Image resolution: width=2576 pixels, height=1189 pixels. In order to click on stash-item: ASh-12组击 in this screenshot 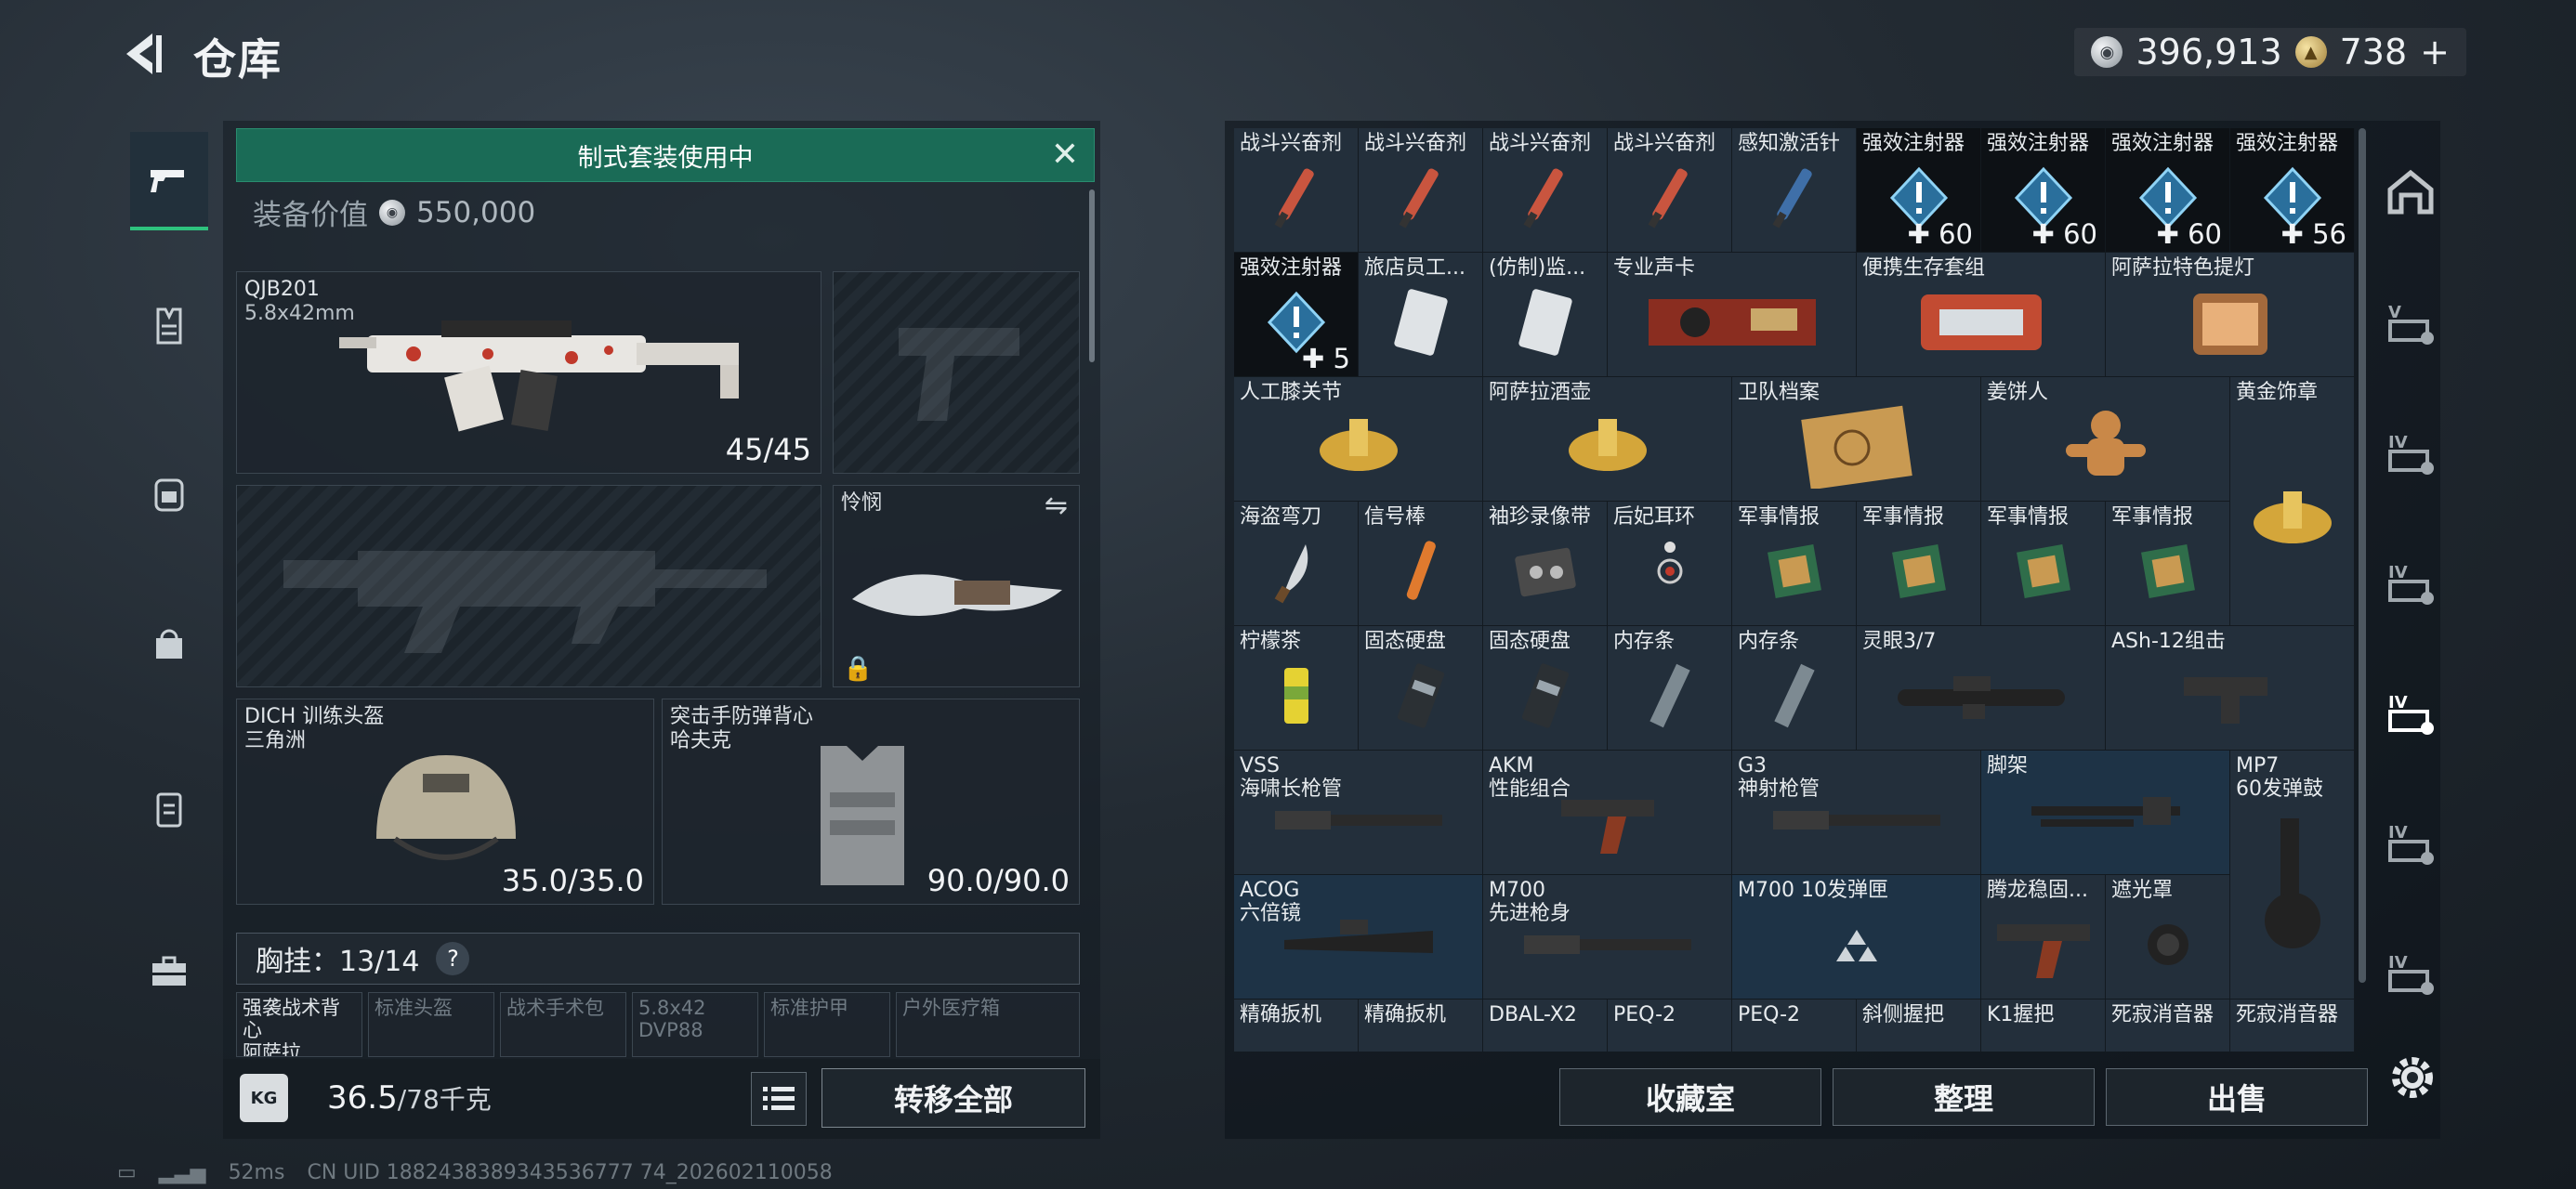, I will do `click(2230, 688)`.